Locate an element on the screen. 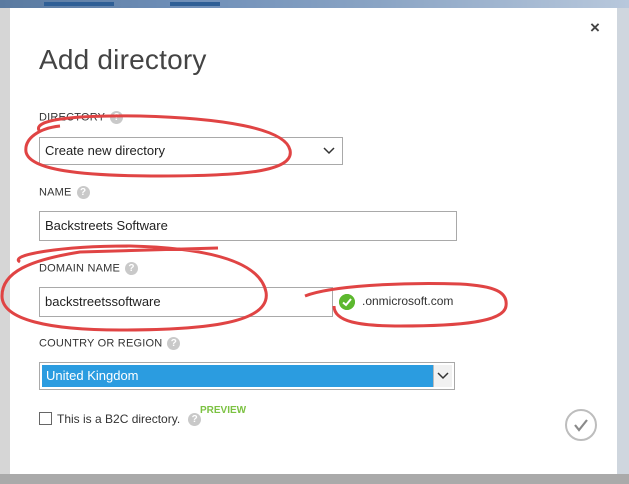 Image resolution: width=629 pixels, height=484 pixels. preview-badge: PREVIEW is located at coordinates (223, 410).